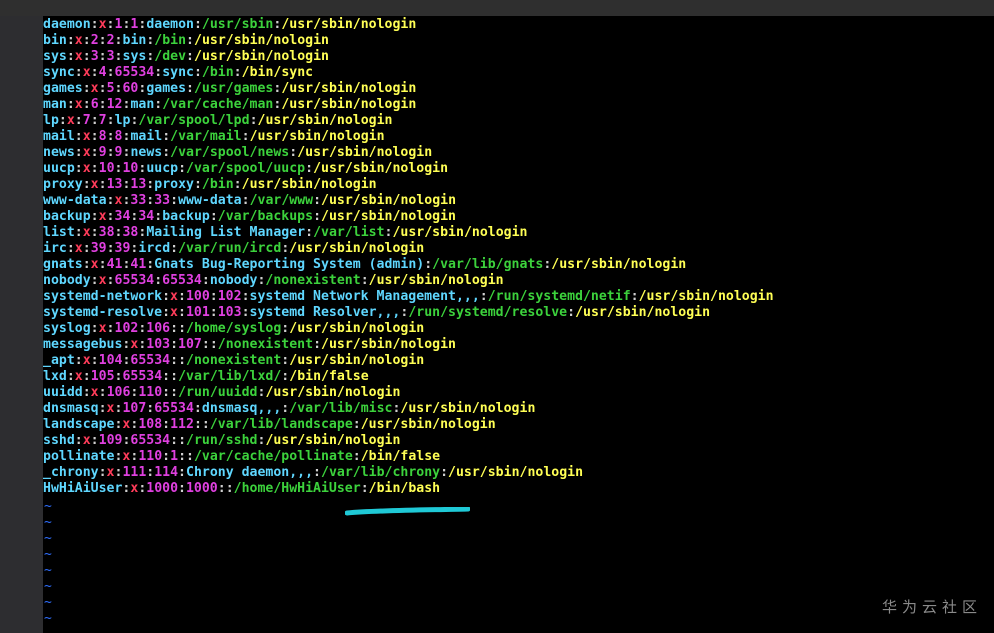  Describe the element at coordinates (83, 488) in the screenshot. I see `field-user: HwHiAiUser` at that location.